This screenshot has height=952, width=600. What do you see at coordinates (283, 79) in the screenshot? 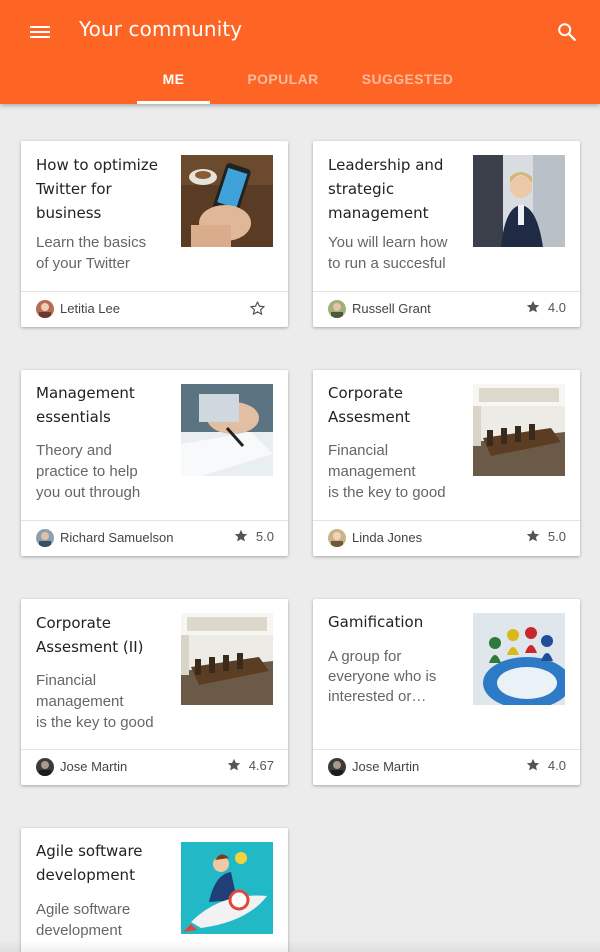
I see `tab-popular: POPULAR` at bounding box center [283, 79].